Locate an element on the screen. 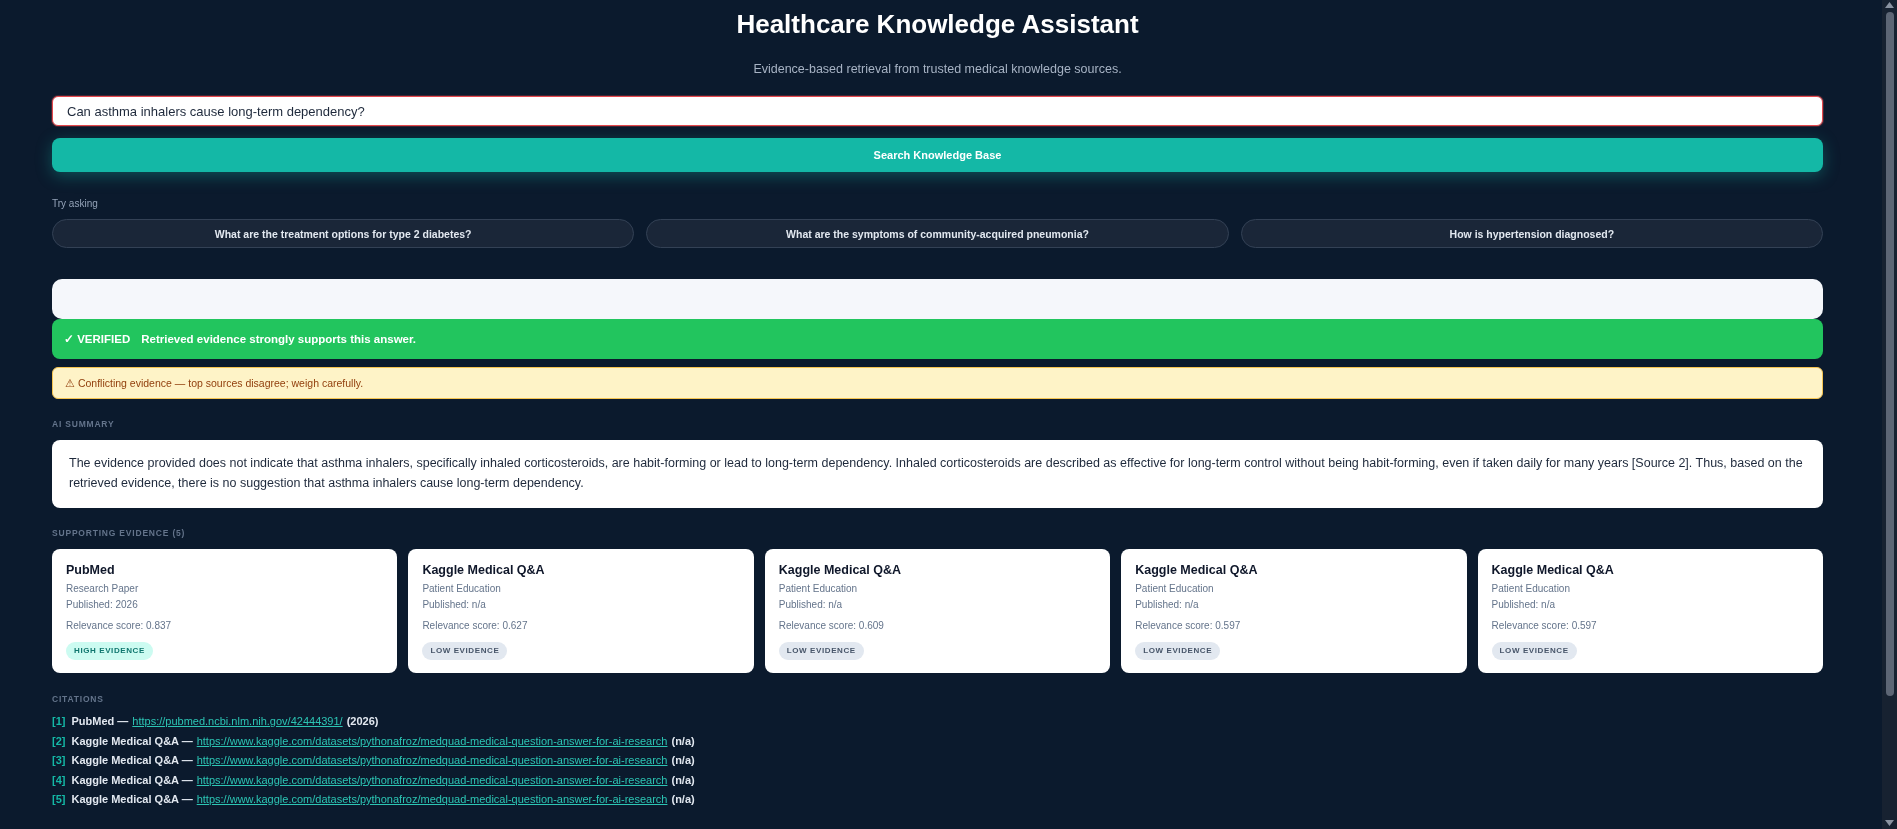 The width and height of the screenshot is (1897, 829). suggestion-chip: How is hypertension diagnosed? is located at coordinates (1531, 233).